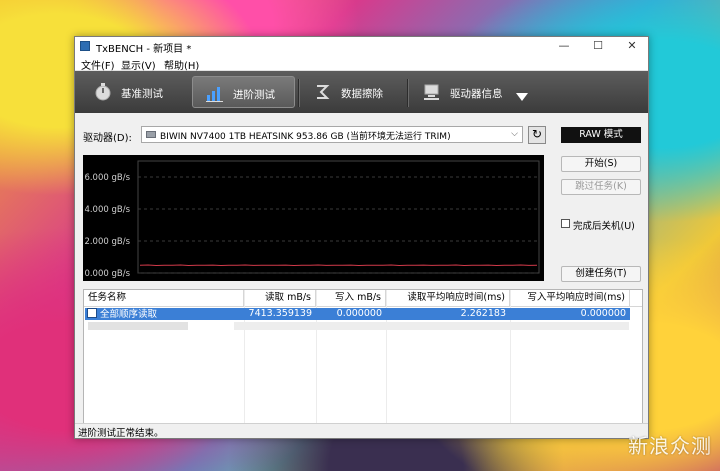 This screenshot has width=720, height=471. Describe the element at coordinates (151, 134) in the screenshot. I see `drive-icon` at that location.